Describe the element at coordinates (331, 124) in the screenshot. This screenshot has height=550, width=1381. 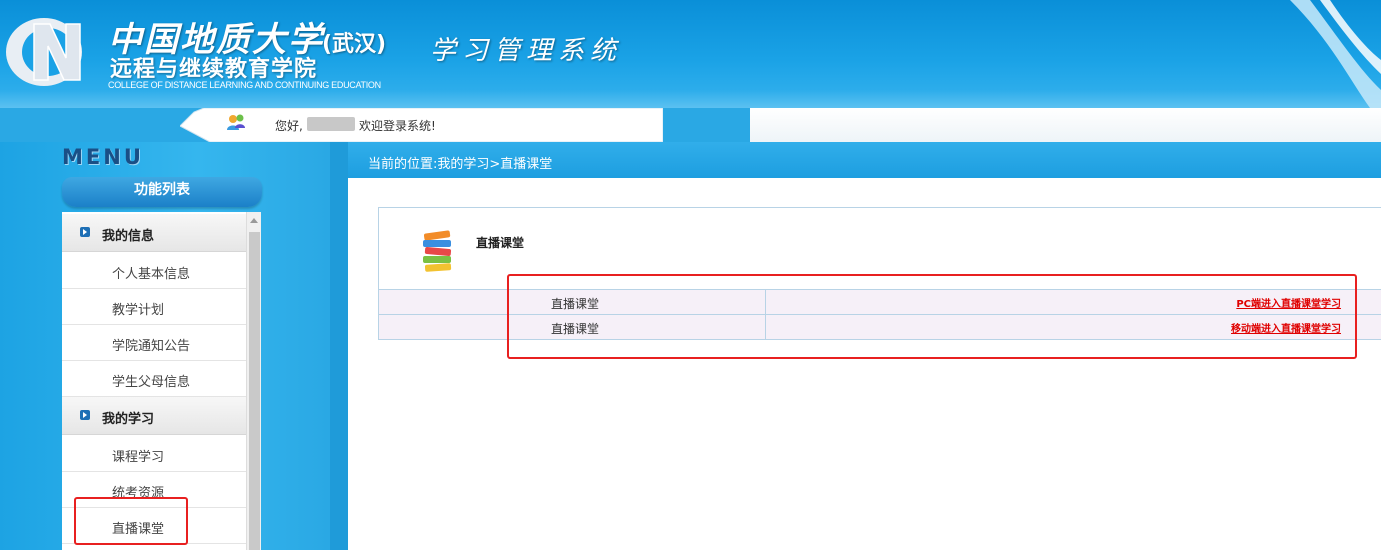
I see `username-redacted` at that location.